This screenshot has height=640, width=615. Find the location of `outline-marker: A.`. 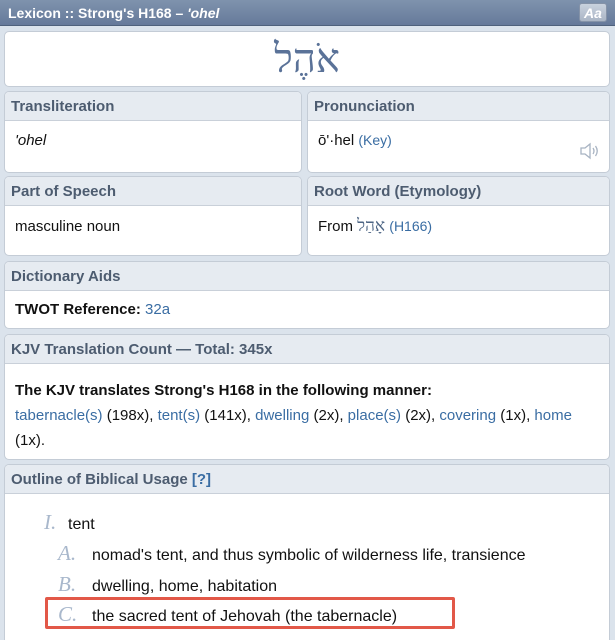

outline-marker: A. is located at coordinates (67, 553).